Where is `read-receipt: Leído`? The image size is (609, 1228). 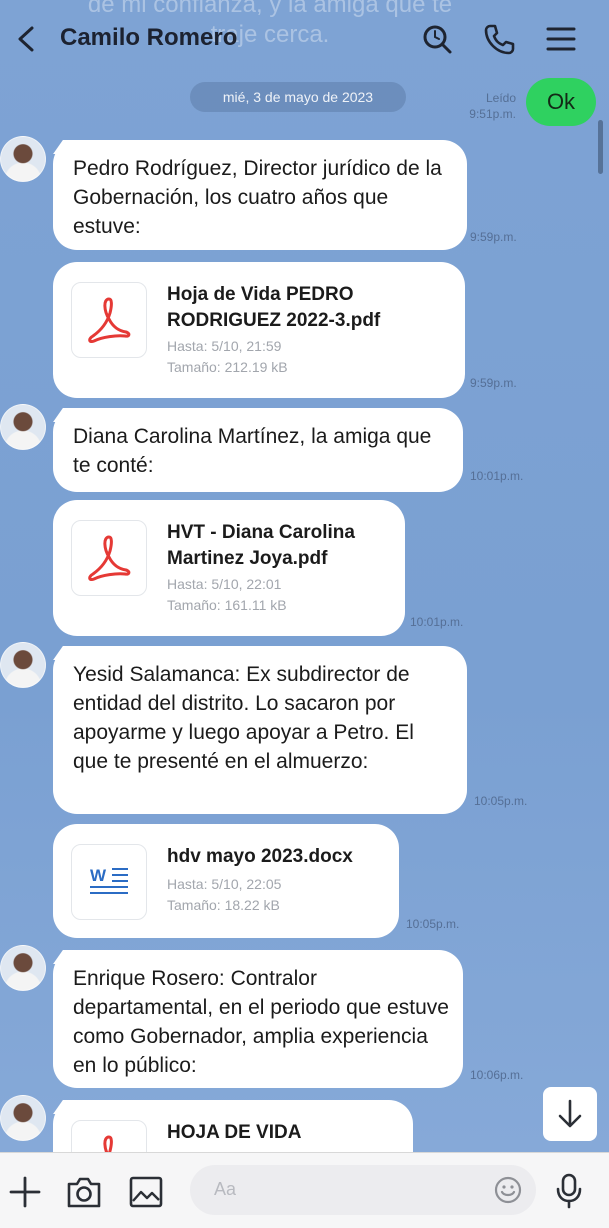
read-receipt: Leído is located at coordinates (500, 98).